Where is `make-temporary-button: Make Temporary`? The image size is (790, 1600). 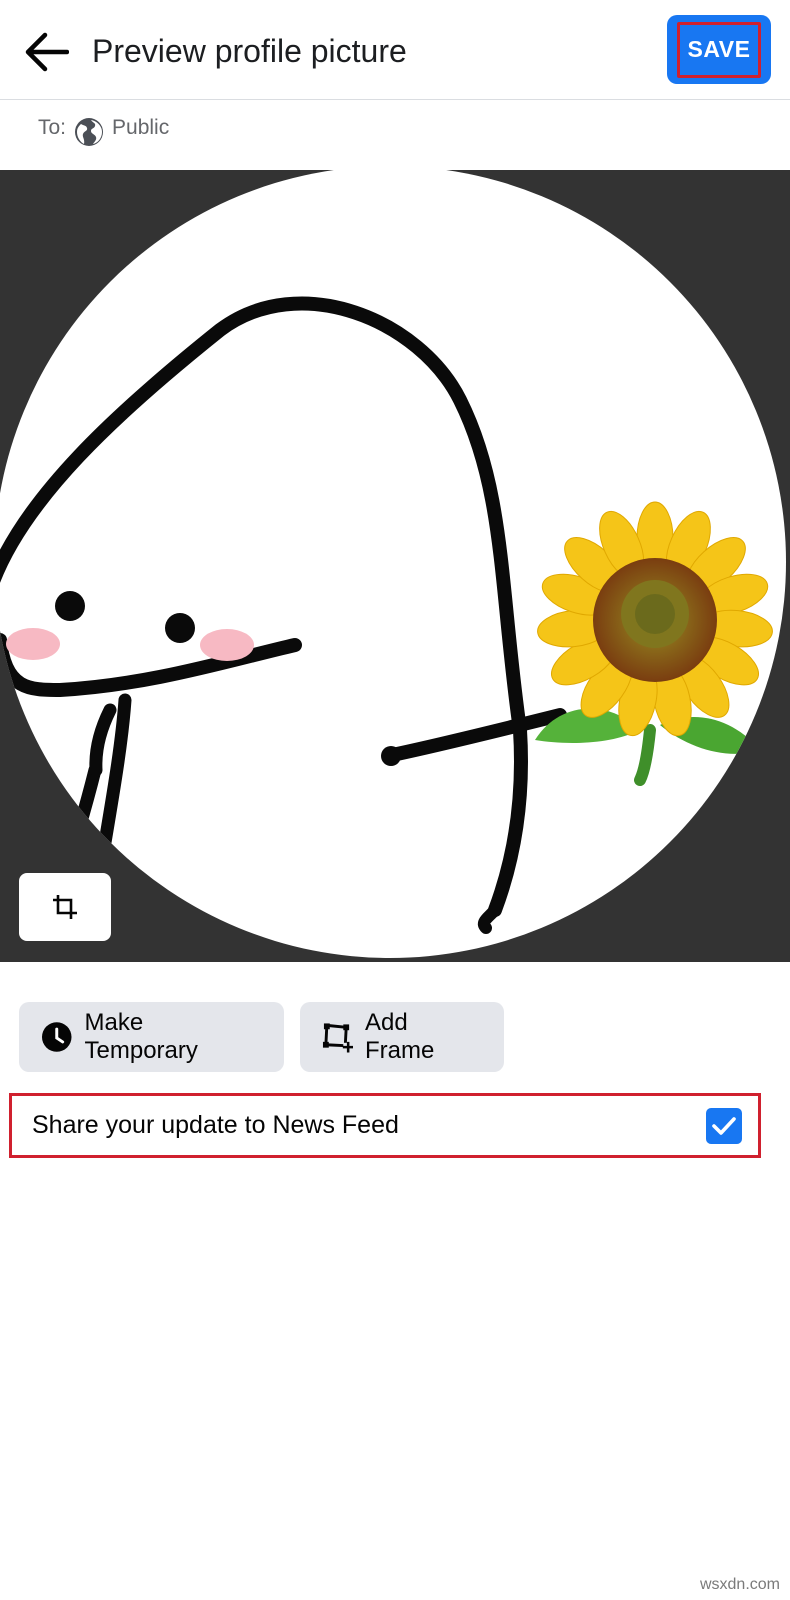
make-temporary-button: Make Temporary is located at coordinates (151, 1037).